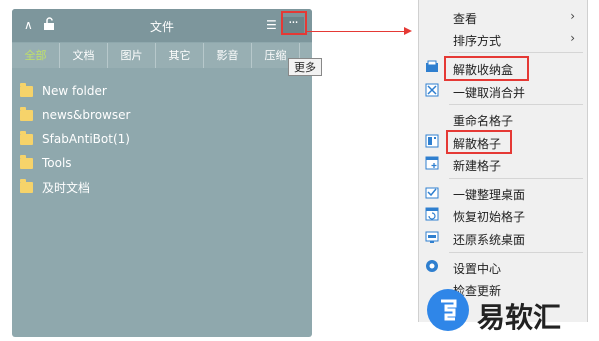  Describe the element at coordinates (479, 142) in the screenshot. I see `highlight-dissolve-grid` at that location.